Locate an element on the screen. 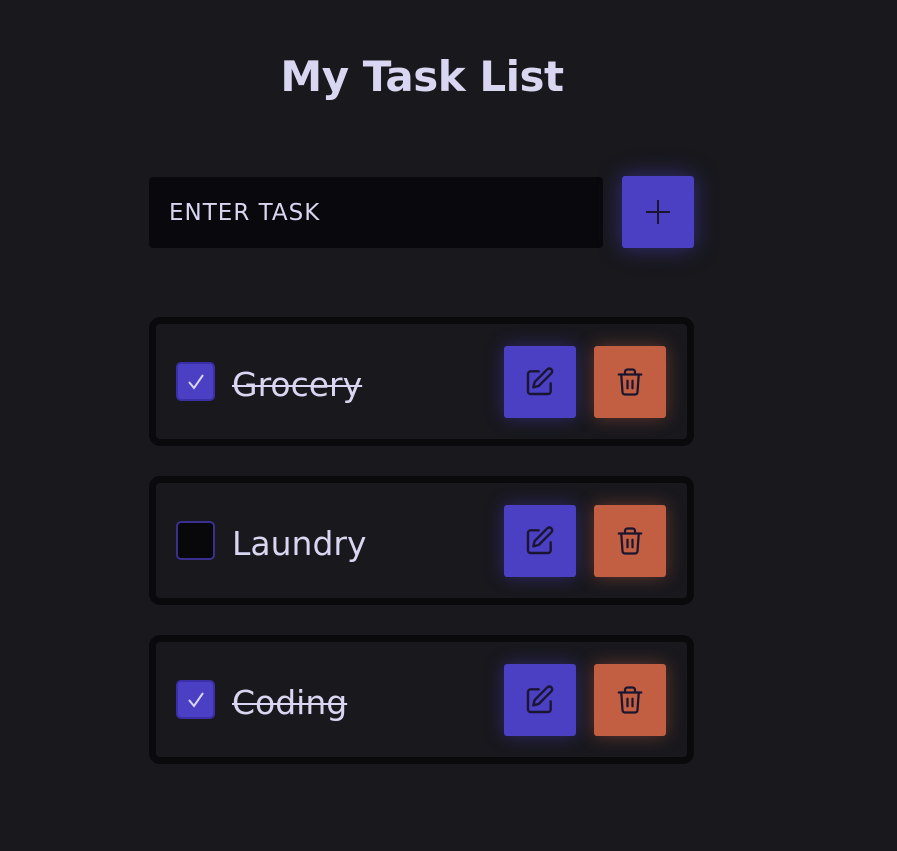 The image size is (897, 851). add-task-button is located at coordinates (658, 212).